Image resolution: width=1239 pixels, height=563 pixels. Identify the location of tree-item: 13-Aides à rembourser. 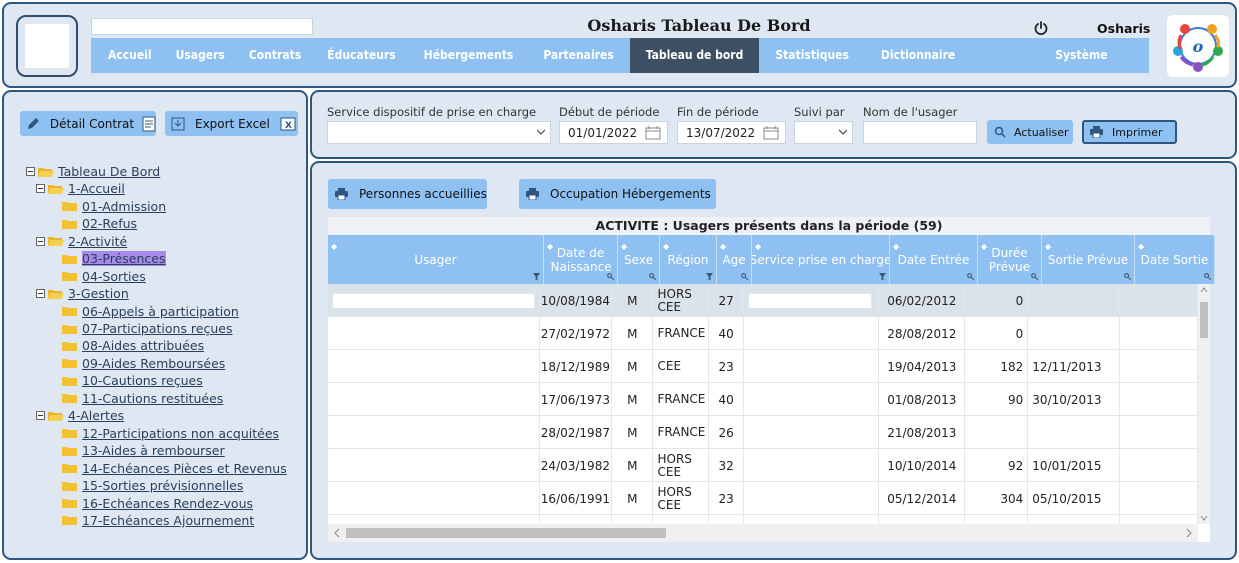
(143, 450).